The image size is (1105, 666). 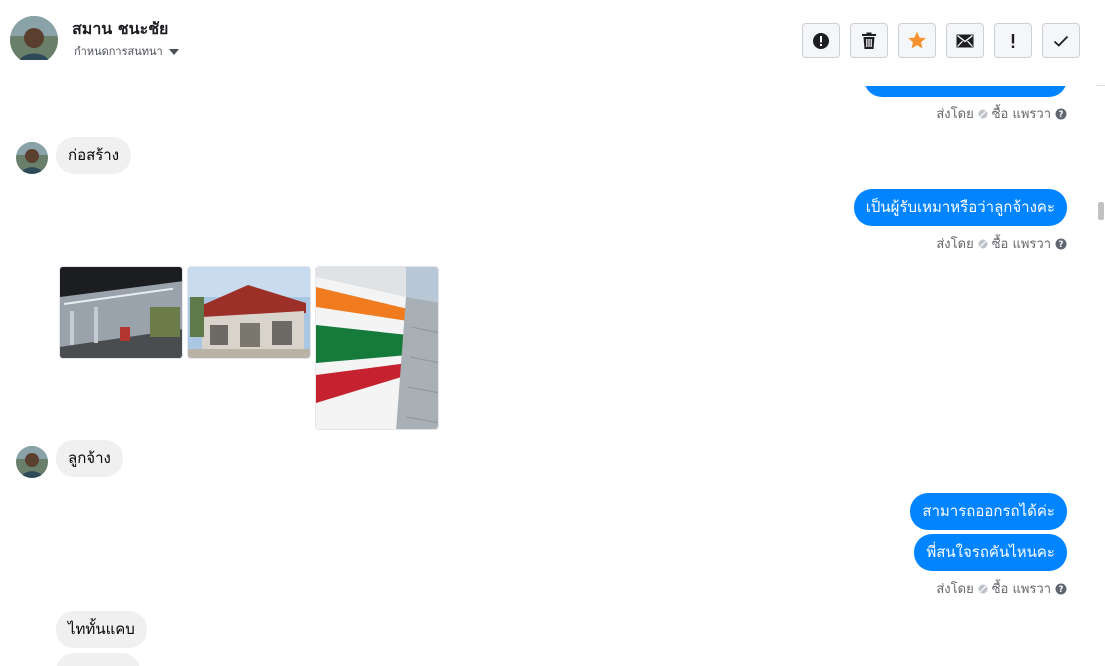 I want to click on photo-store-night, so click(x=121, y=312).